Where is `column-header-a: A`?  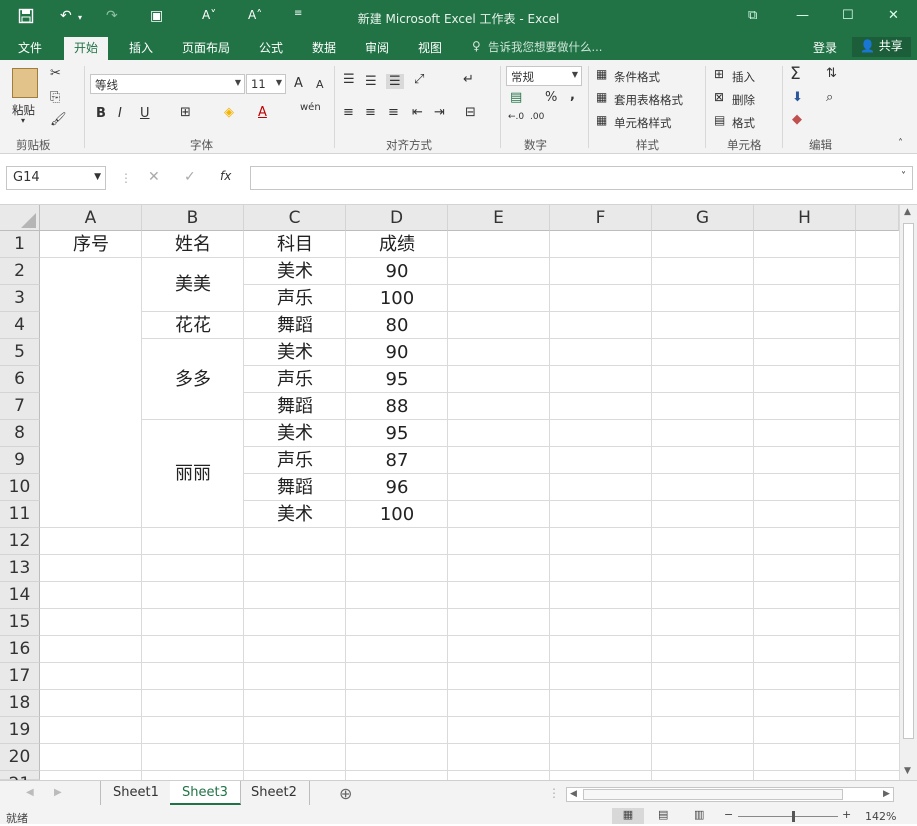 column-header-a: A is located at coordinates (91, 218).